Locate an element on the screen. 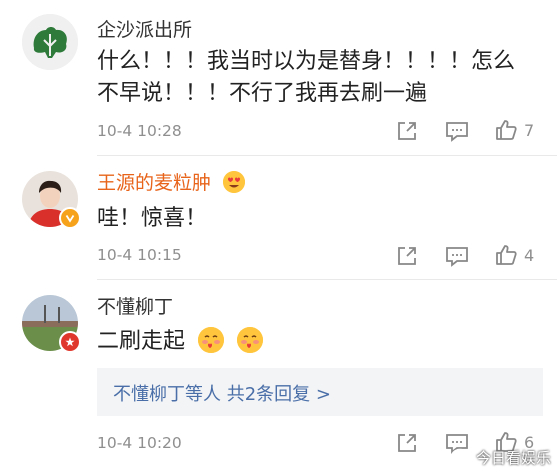  like-button: 4 is located at coordinates (514, 255).